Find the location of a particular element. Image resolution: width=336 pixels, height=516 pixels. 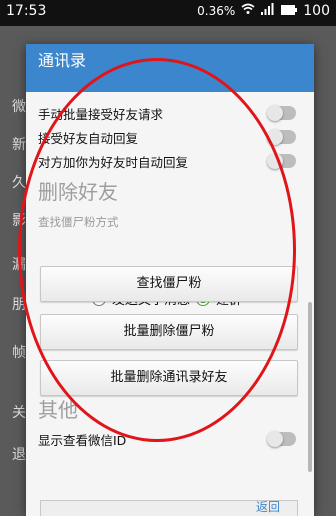

toggle-row-show-wechat-id: 显示查看微信ID is located at coordinates (173, 439).